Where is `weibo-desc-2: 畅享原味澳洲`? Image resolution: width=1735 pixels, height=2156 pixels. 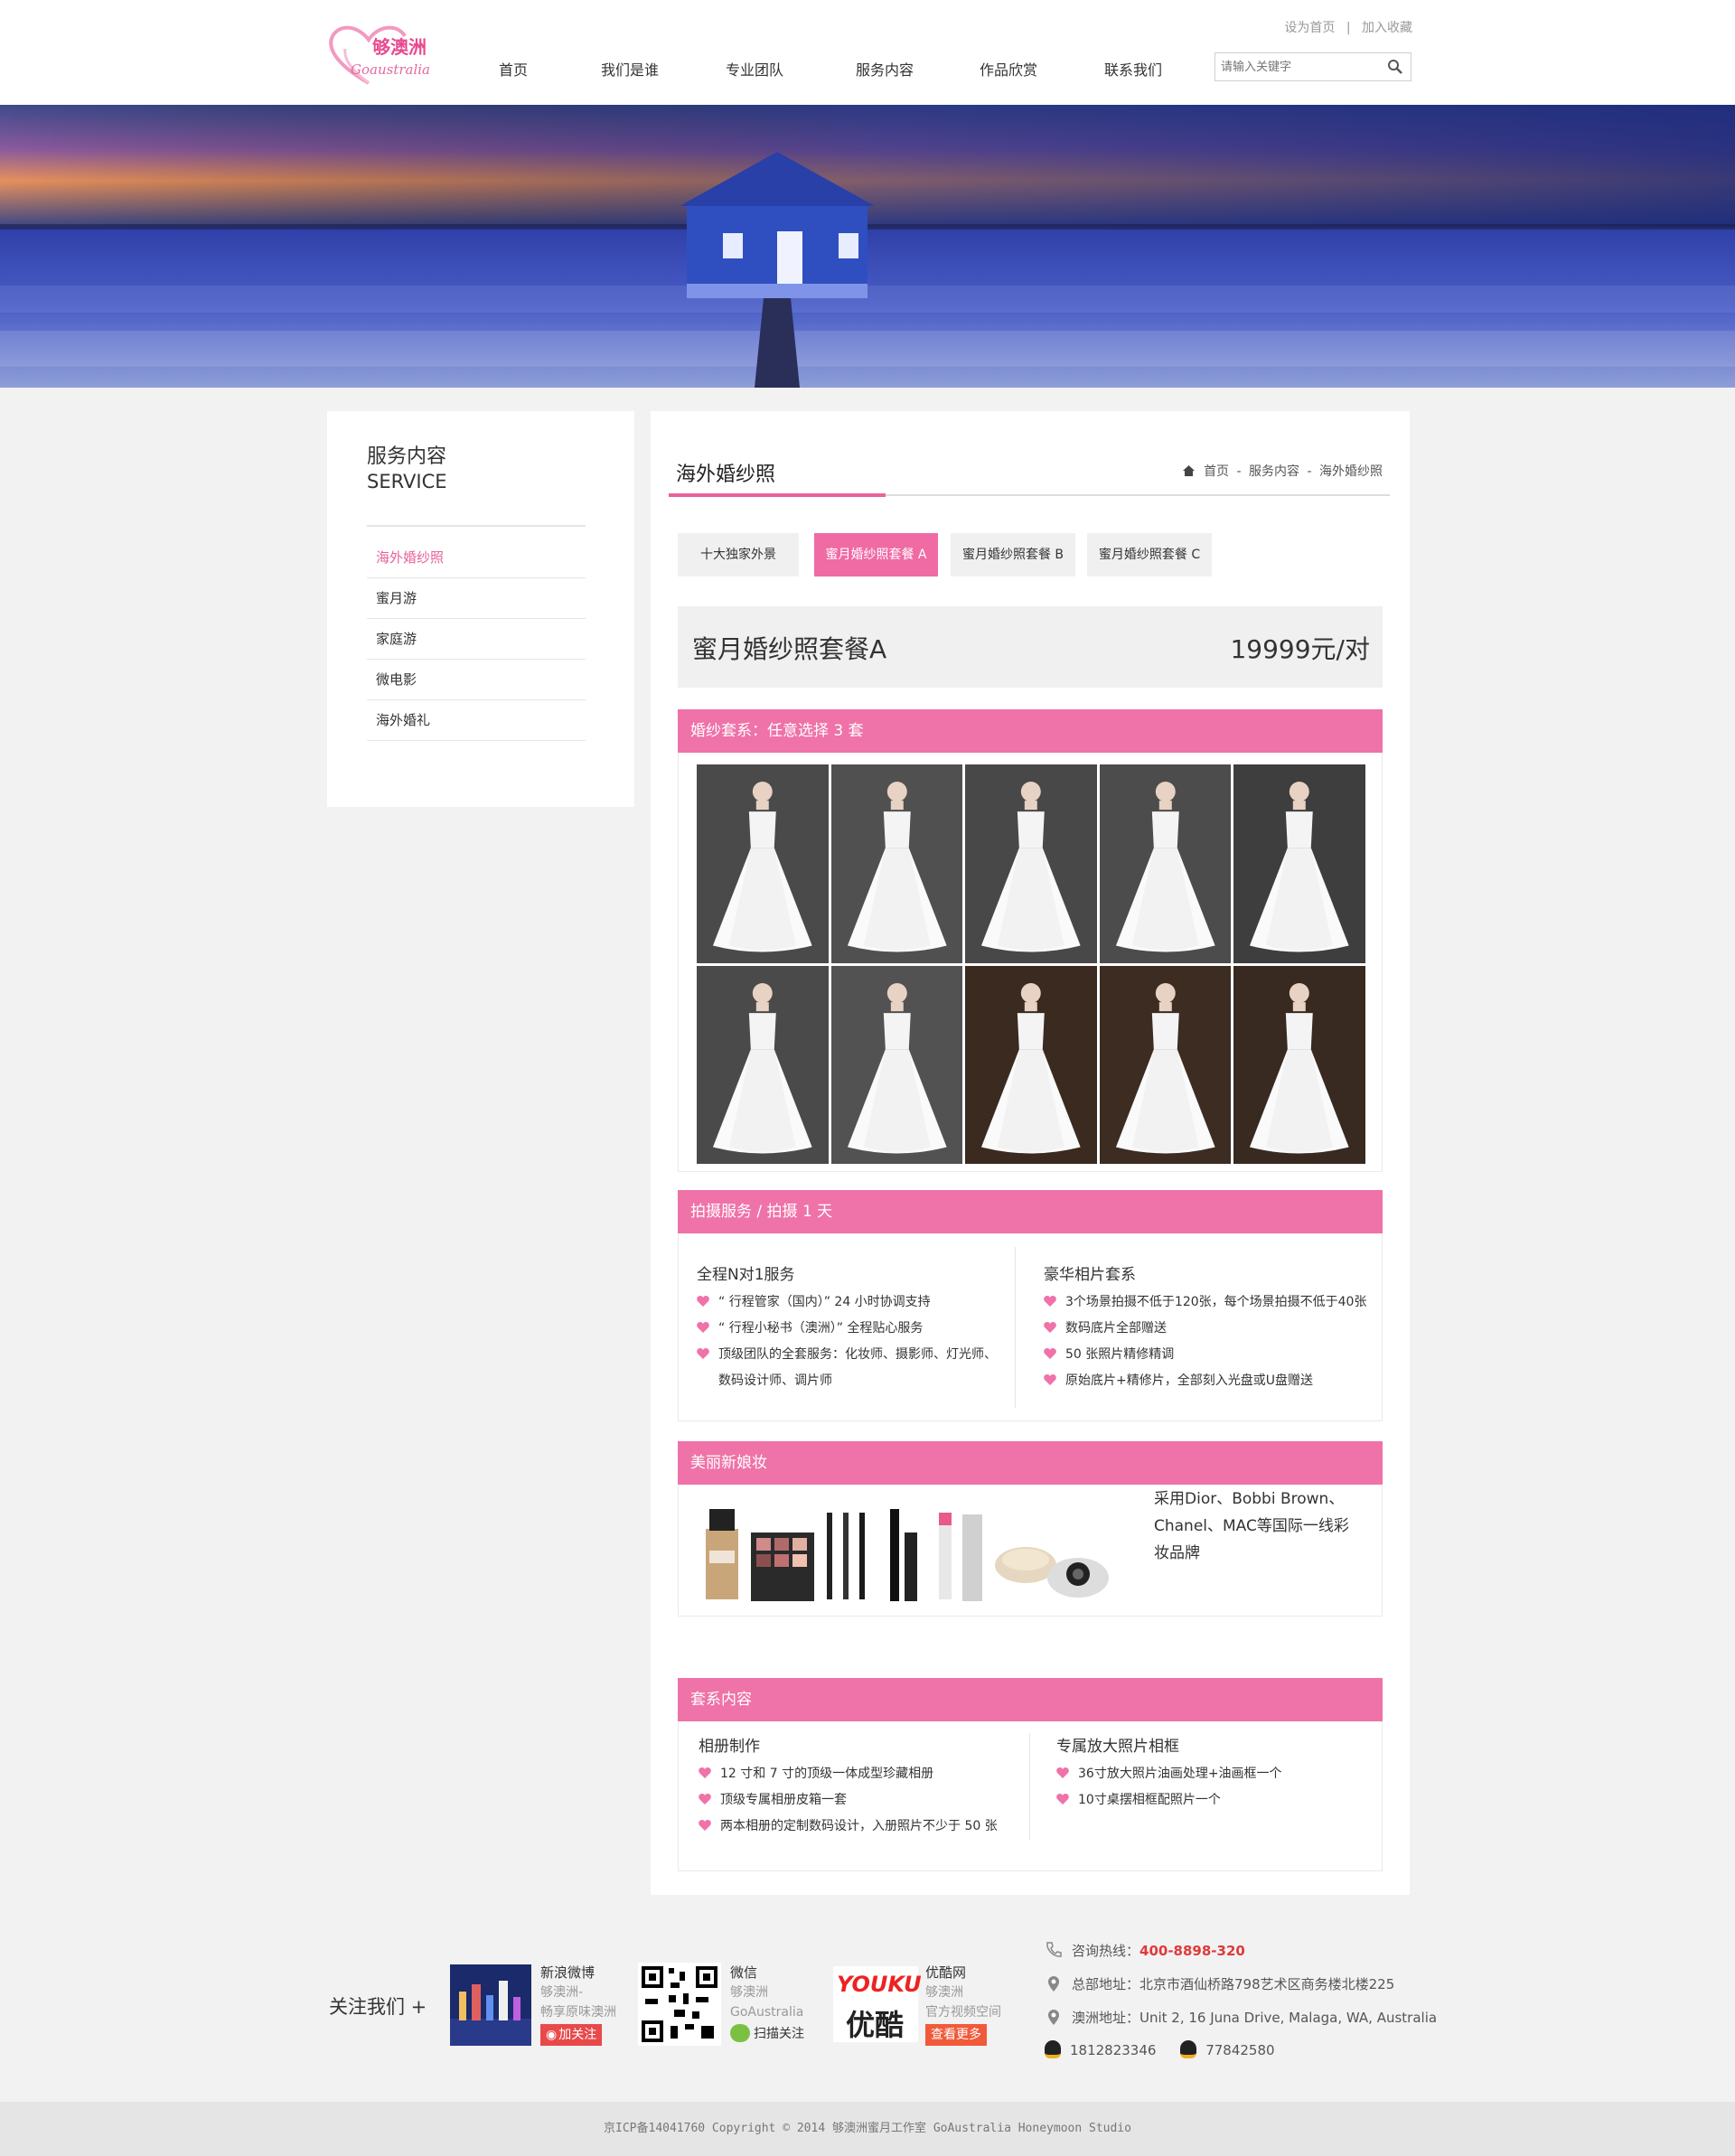
weibo-desc-2: 畅享原味澳洲 is located at coordinates (578, 2012).